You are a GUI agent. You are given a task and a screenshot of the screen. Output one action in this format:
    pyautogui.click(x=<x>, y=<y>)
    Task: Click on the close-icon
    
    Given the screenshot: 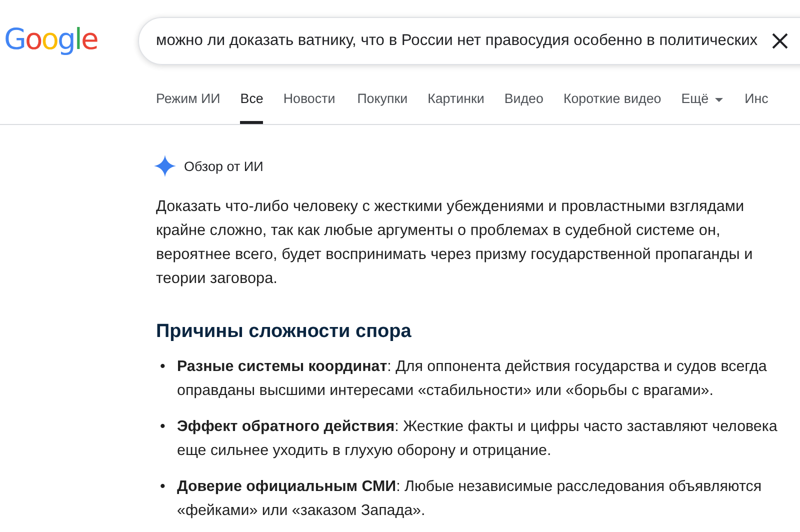 What is the action you would take?
    pyautogui.click(x=780, y=41)
    